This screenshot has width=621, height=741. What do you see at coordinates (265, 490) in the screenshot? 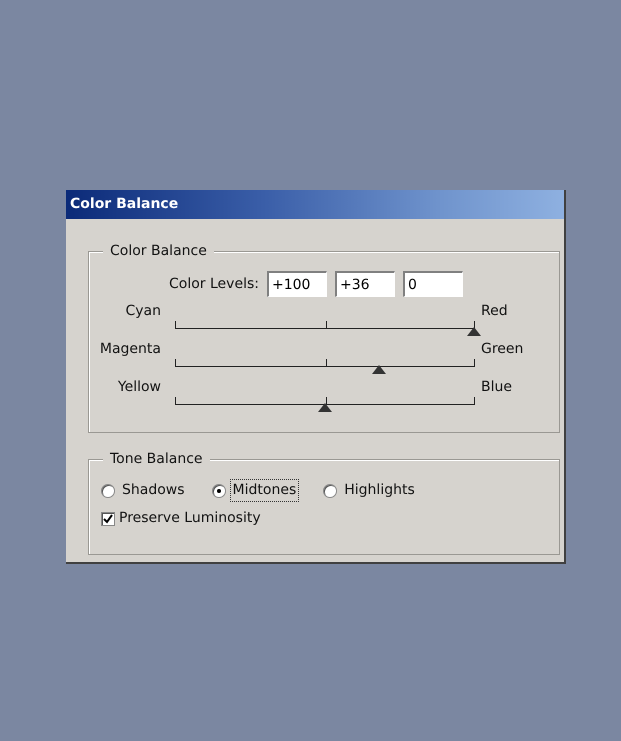
I see `radio-label: Midtones` at bounding box center [265, 490].